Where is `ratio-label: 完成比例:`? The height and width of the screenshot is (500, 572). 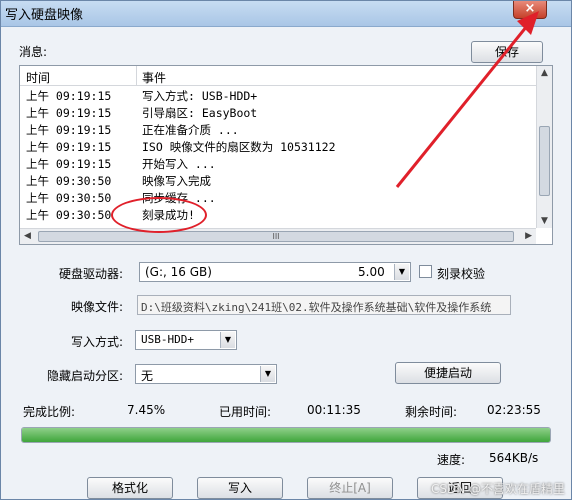 ratio-label: 完成比例: is located at coordinates (49, 412).